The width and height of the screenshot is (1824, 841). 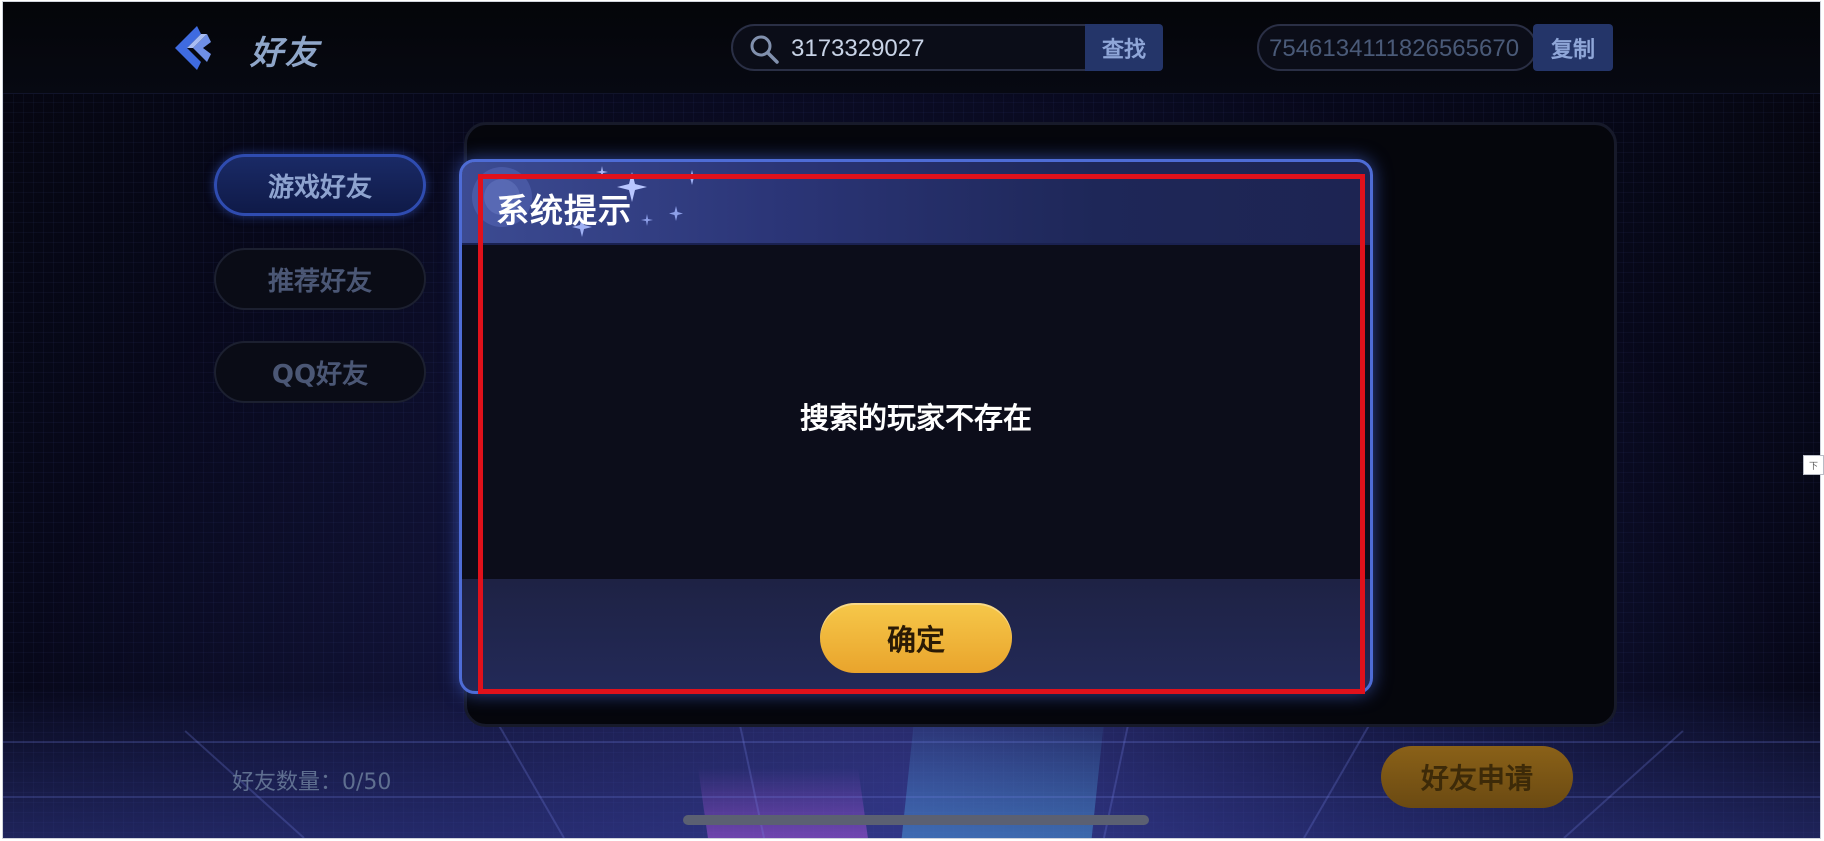 What do you see at coordinates (1124, 47) in the screenshot?
I see `search-button: 查找` at bounding box center [1124, 47].